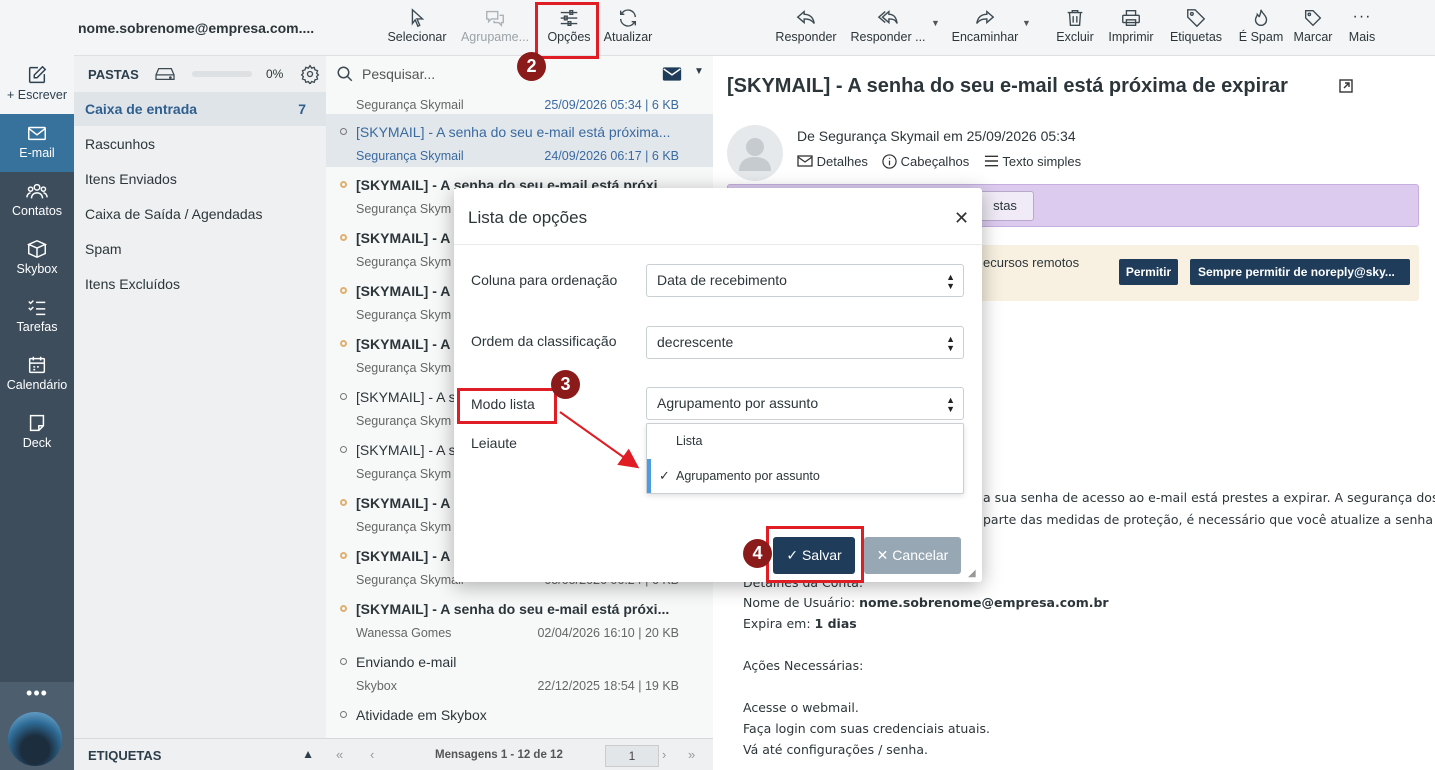  What do you see at coordinates (372, 754) in the screenshot?
I see `prev-page-icon: ‹` at bounding box center [372, 754].